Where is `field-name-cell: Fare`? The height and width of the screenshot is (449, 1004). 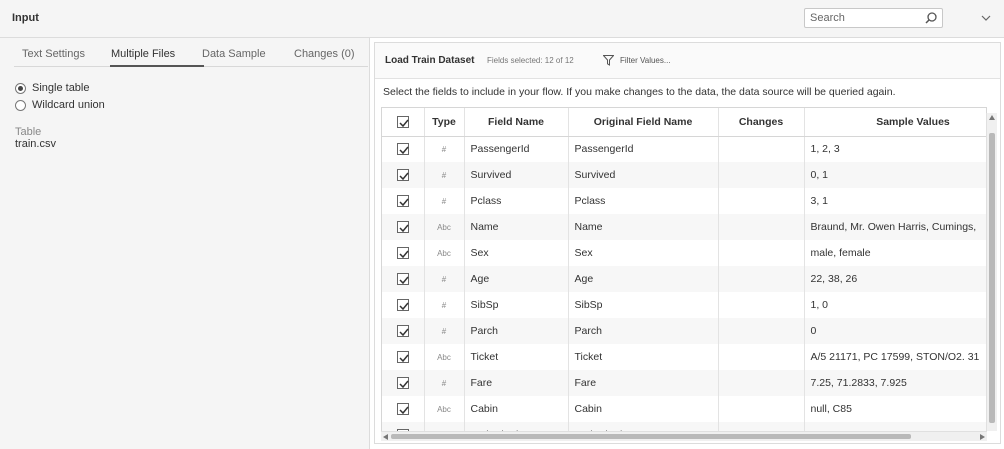
field-name-cell: Fare is located at coordinates (516, 383).